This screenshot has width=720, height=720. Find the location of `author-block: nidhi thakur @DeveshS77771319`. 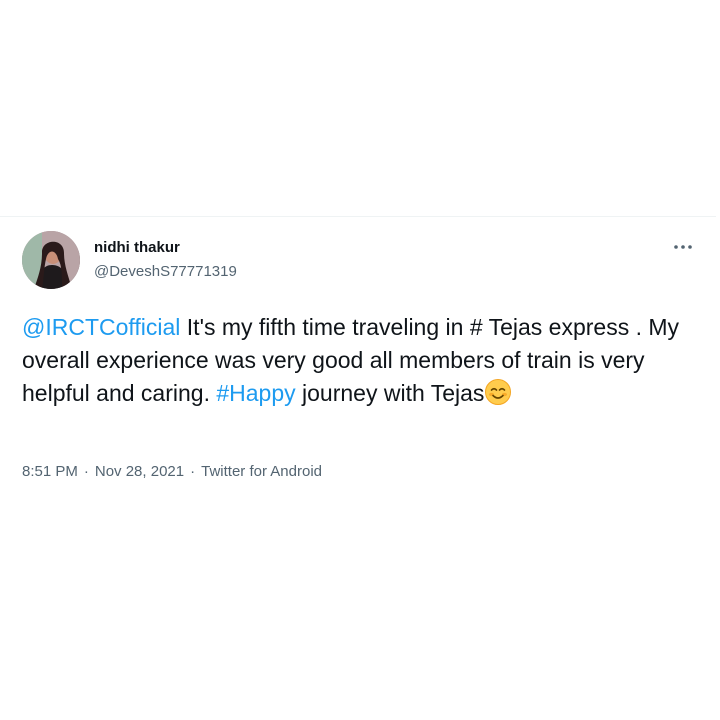

author-block: nidhi thakur @DeveshS77771319 is located at coordinates (165, 260).